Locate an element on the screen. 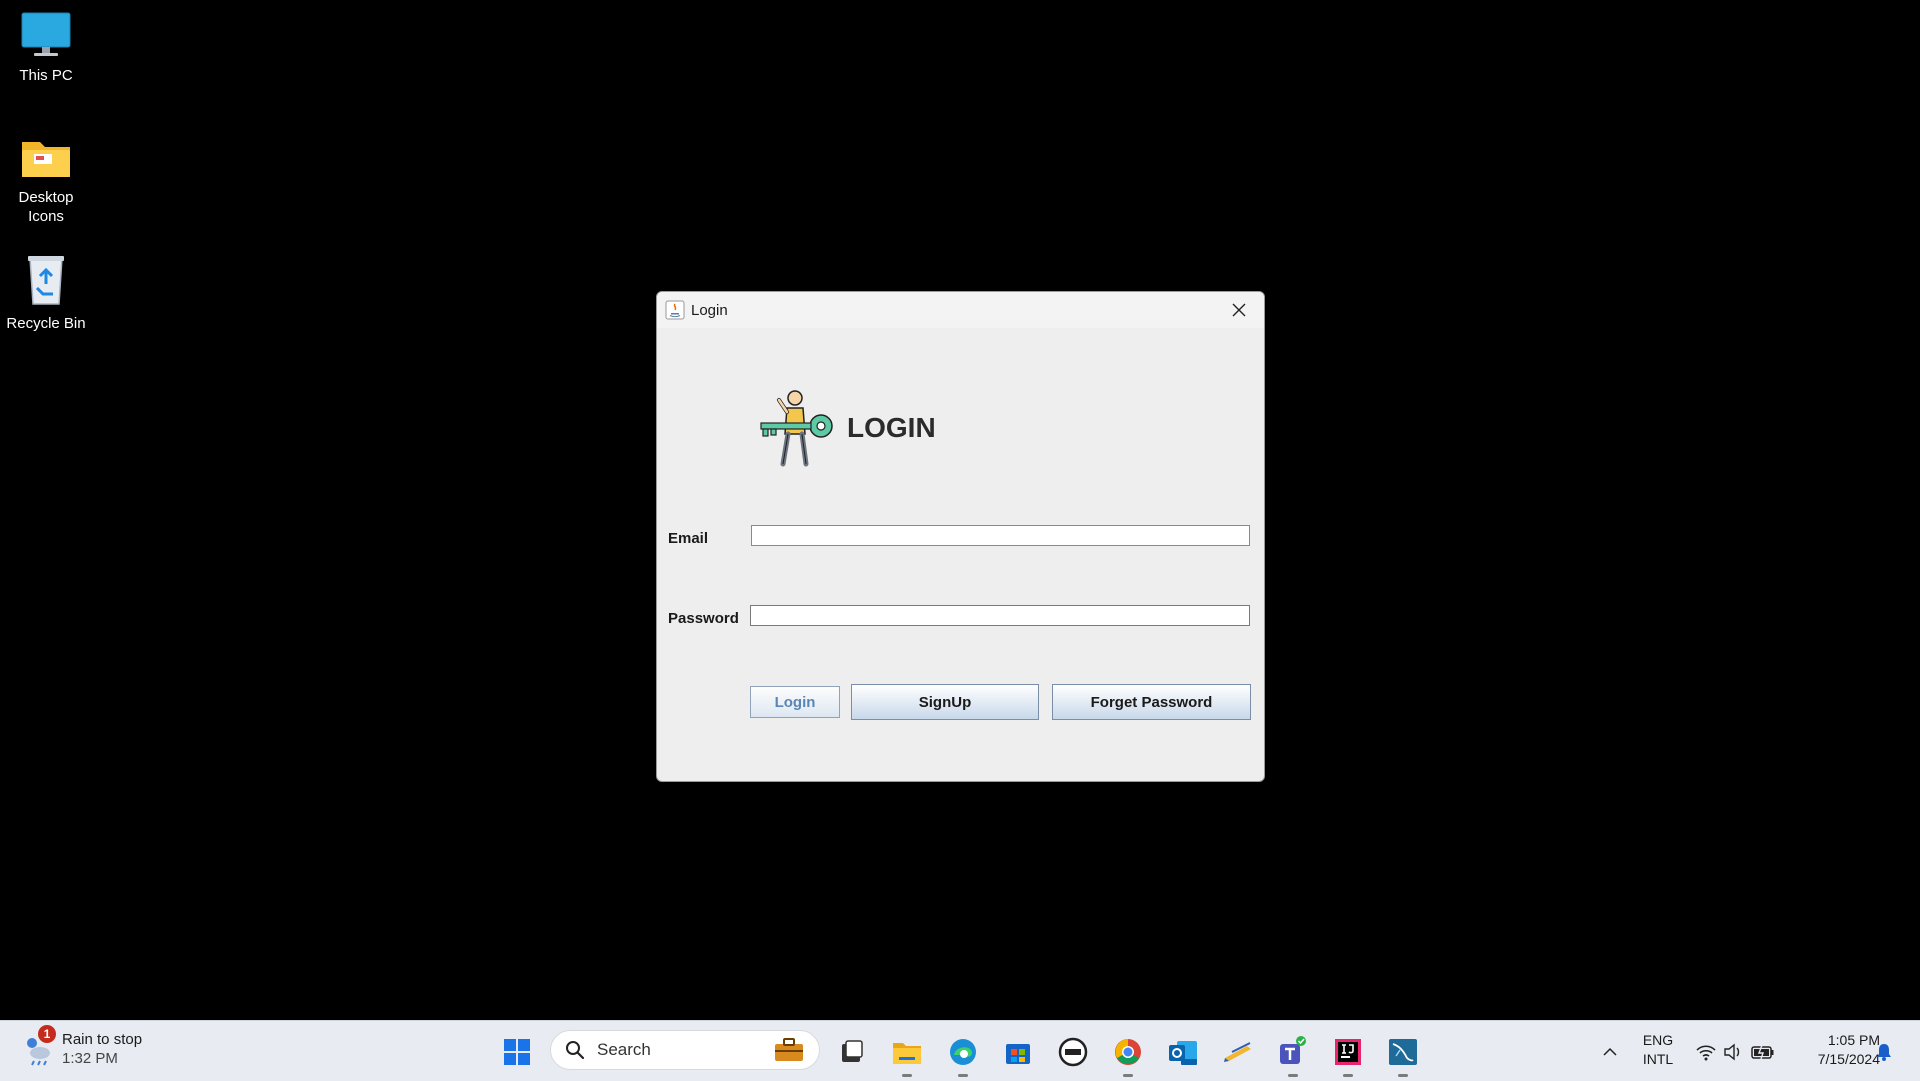  store-icon is located at coordinates (1018, 1054).